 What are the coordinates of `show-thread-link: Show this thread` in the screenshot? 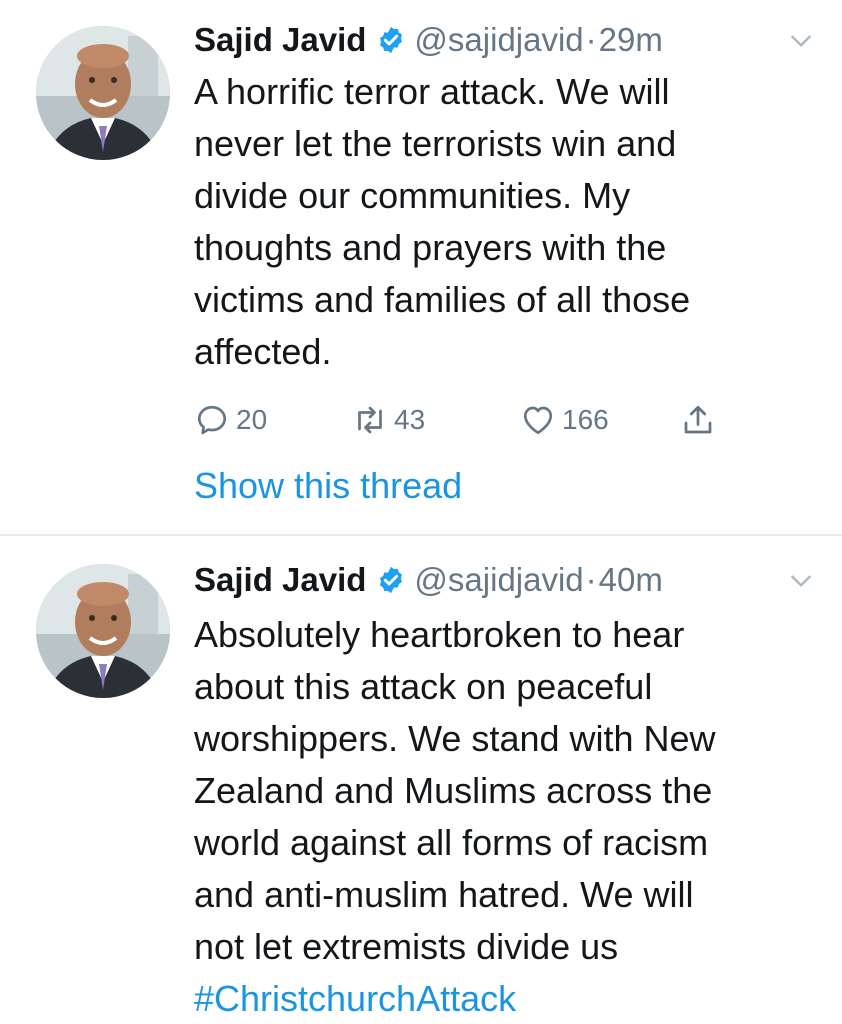 It's located at (328, 486).